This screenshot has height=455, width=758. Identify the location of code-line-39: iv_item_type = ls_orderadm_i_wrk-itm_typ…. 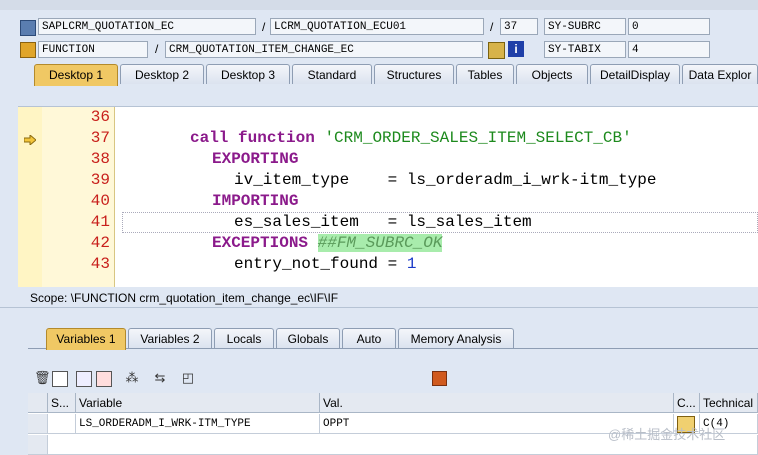
(445, 180).